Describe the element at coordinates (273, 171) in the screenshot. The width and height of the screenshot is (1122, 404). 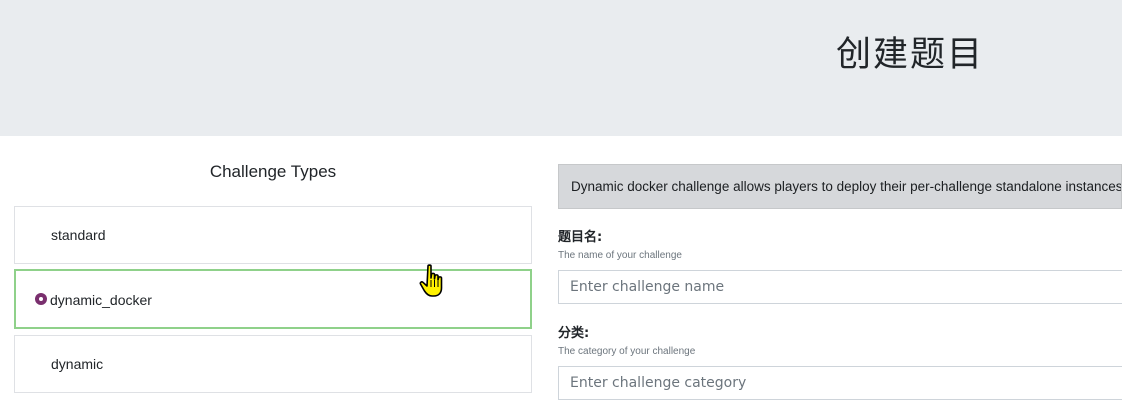
I see `challenge-types-title: Challenge Types` at that location.